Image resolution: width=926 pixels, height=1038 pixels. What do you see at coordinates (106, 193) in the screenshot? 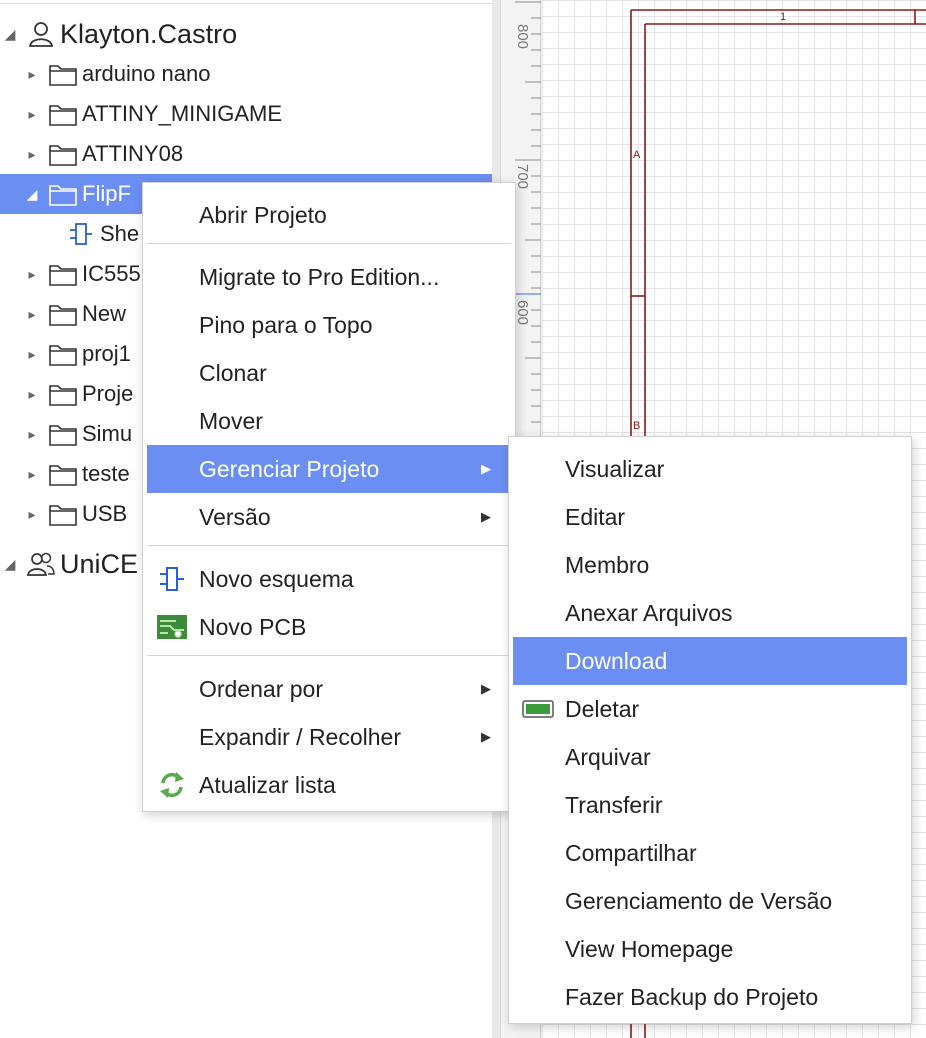
I see `tree-item-label: FlipF` at bounding box center [106, 193].